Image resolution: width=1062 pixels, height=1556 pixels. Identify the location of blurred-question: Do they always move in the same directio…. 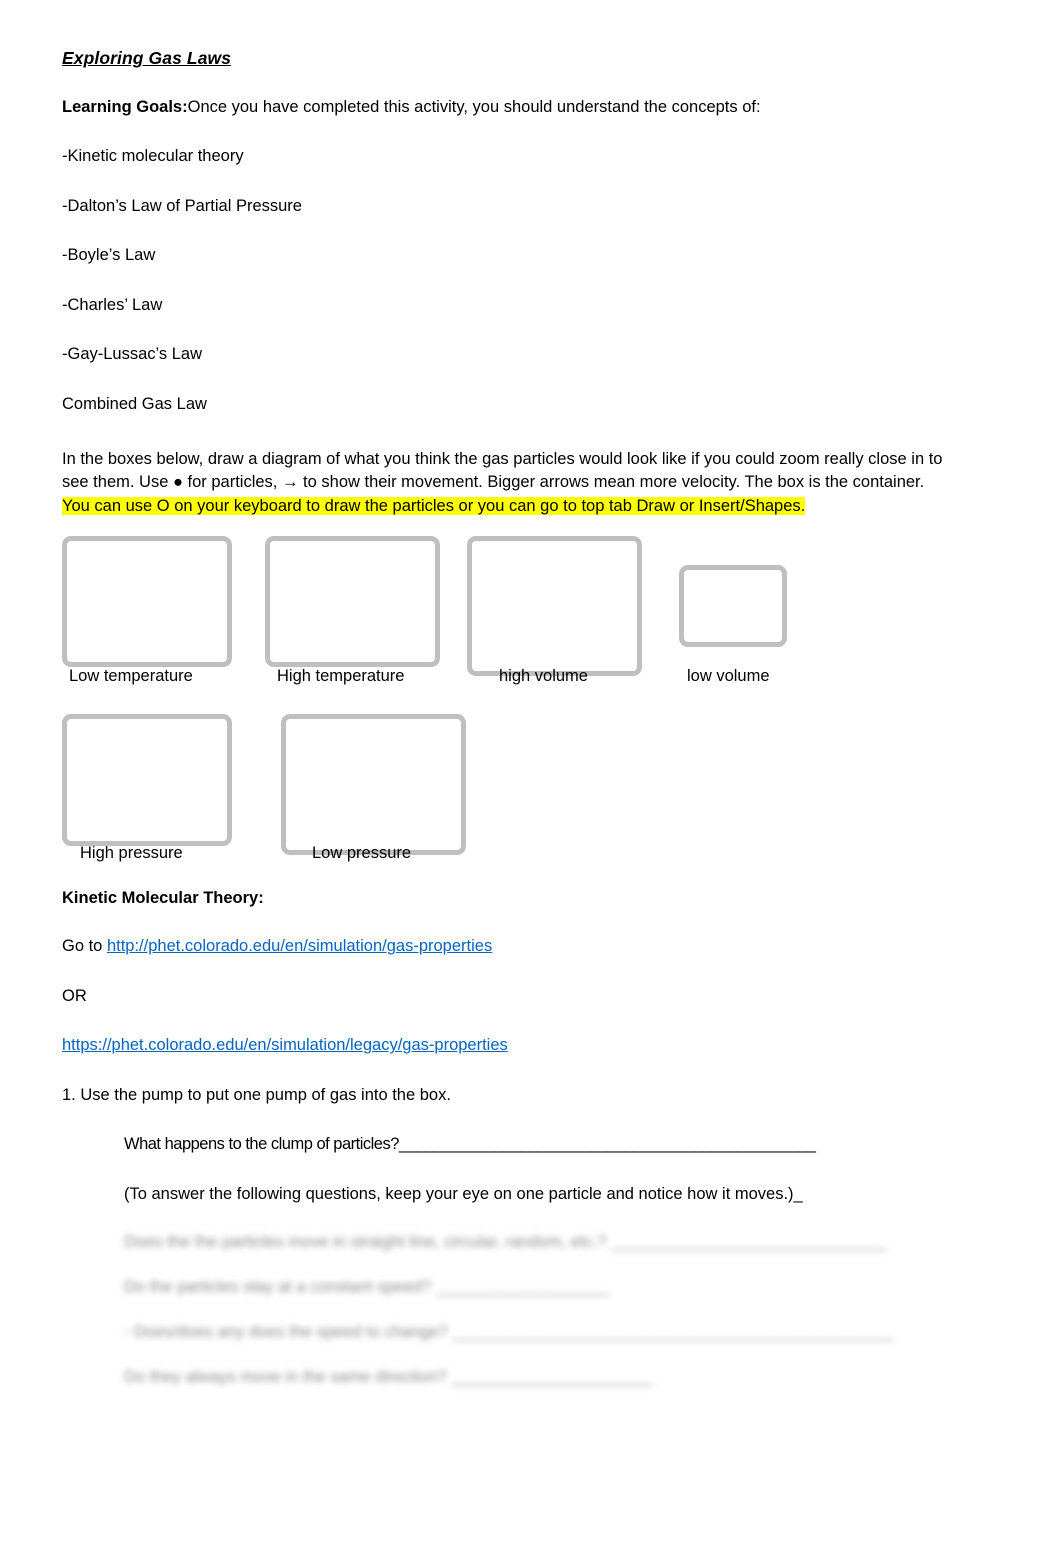
(389, 1376).